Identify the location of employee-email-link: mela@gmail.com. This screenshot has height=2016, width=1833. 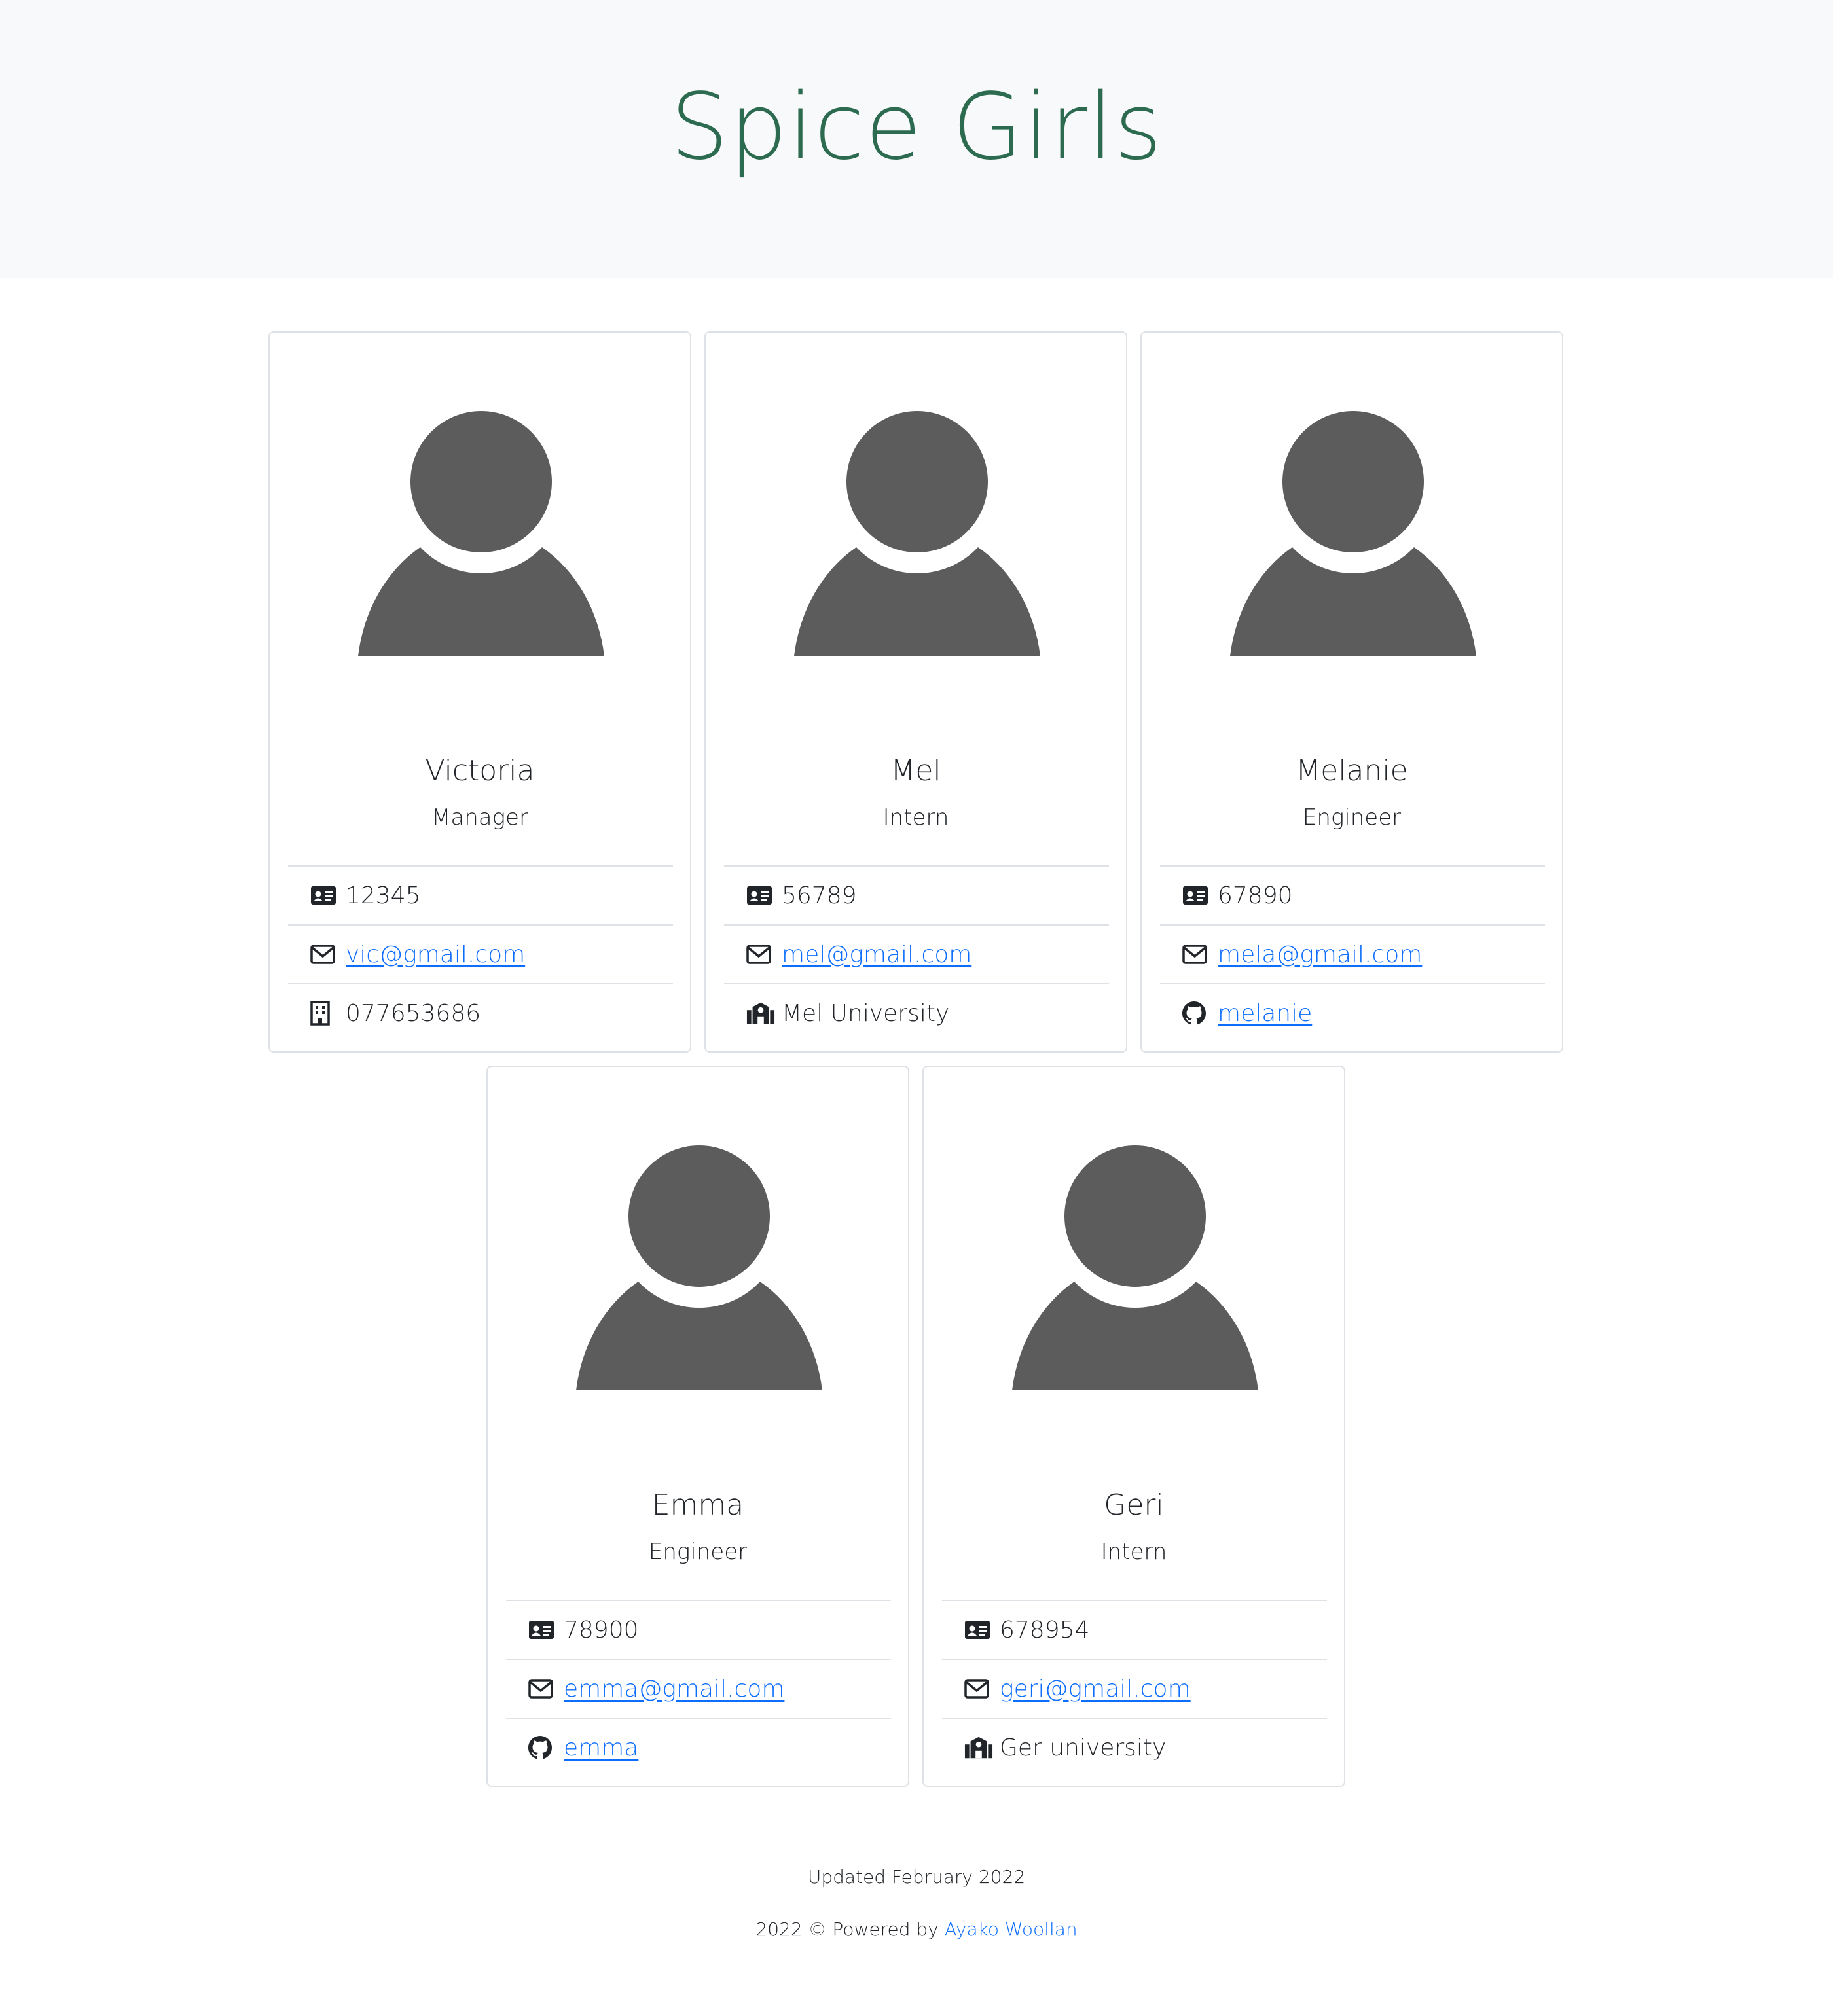
(1320, 954).